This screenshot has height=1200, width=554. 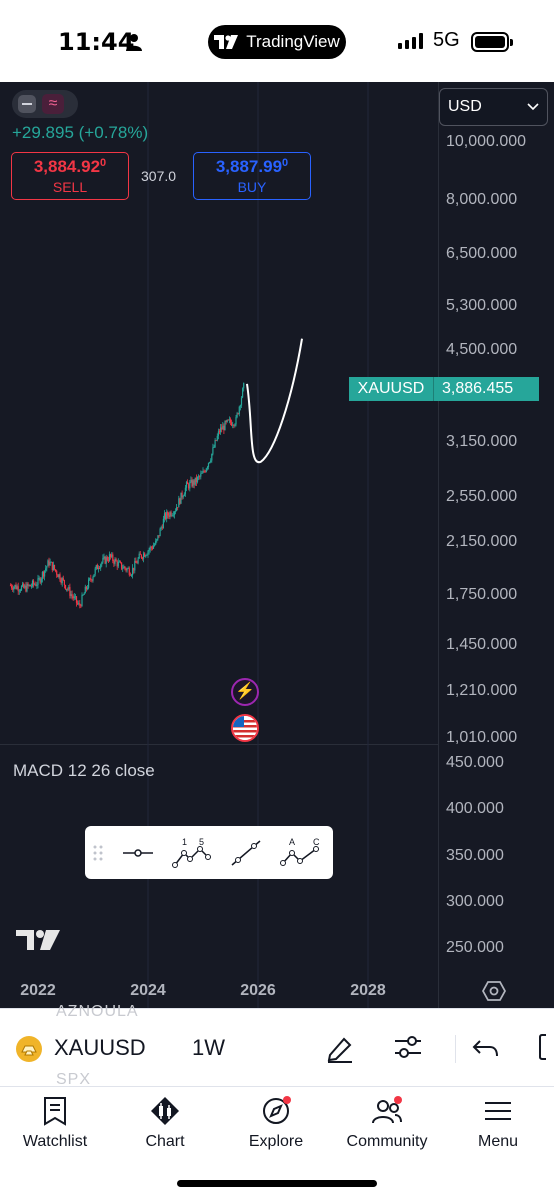 What do you see at coordinates (438, 545) in the screenshot?
I see `axis-divider` at bounding box center [438, 545].